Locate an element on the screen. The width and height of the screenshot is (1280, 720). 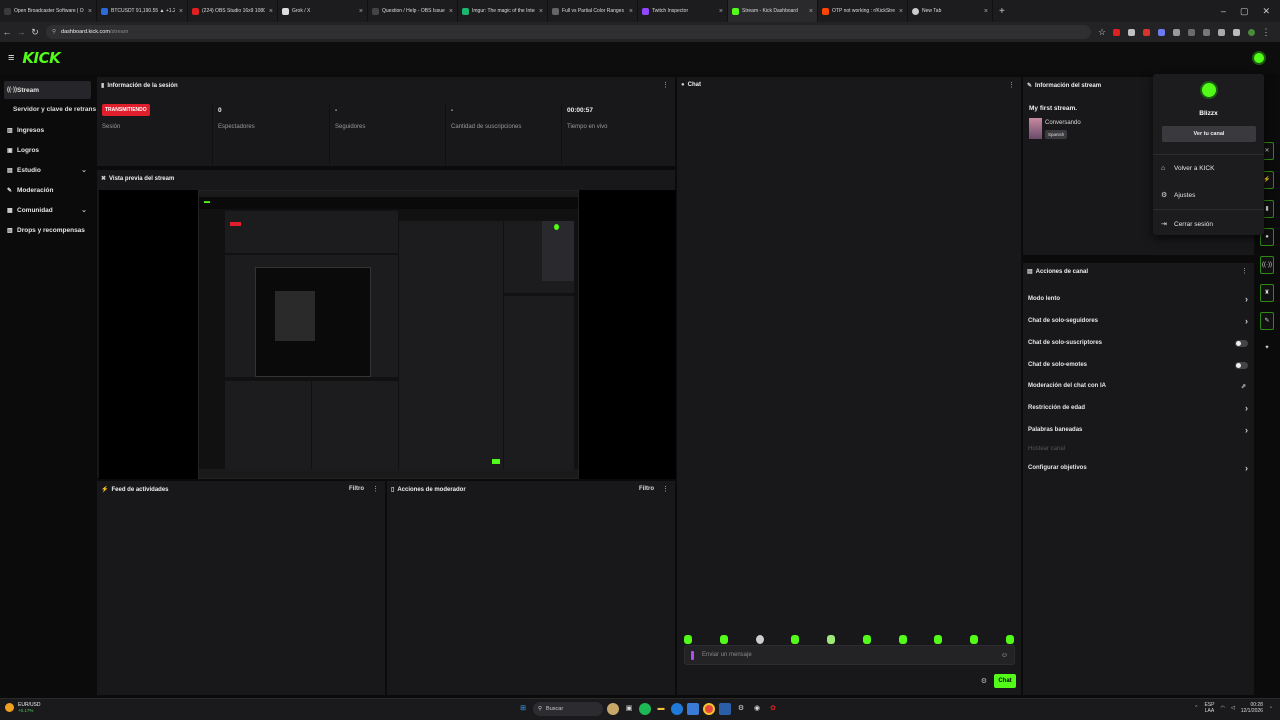
language-indicator: ESP LAA is located at coordinates (1209, 708).